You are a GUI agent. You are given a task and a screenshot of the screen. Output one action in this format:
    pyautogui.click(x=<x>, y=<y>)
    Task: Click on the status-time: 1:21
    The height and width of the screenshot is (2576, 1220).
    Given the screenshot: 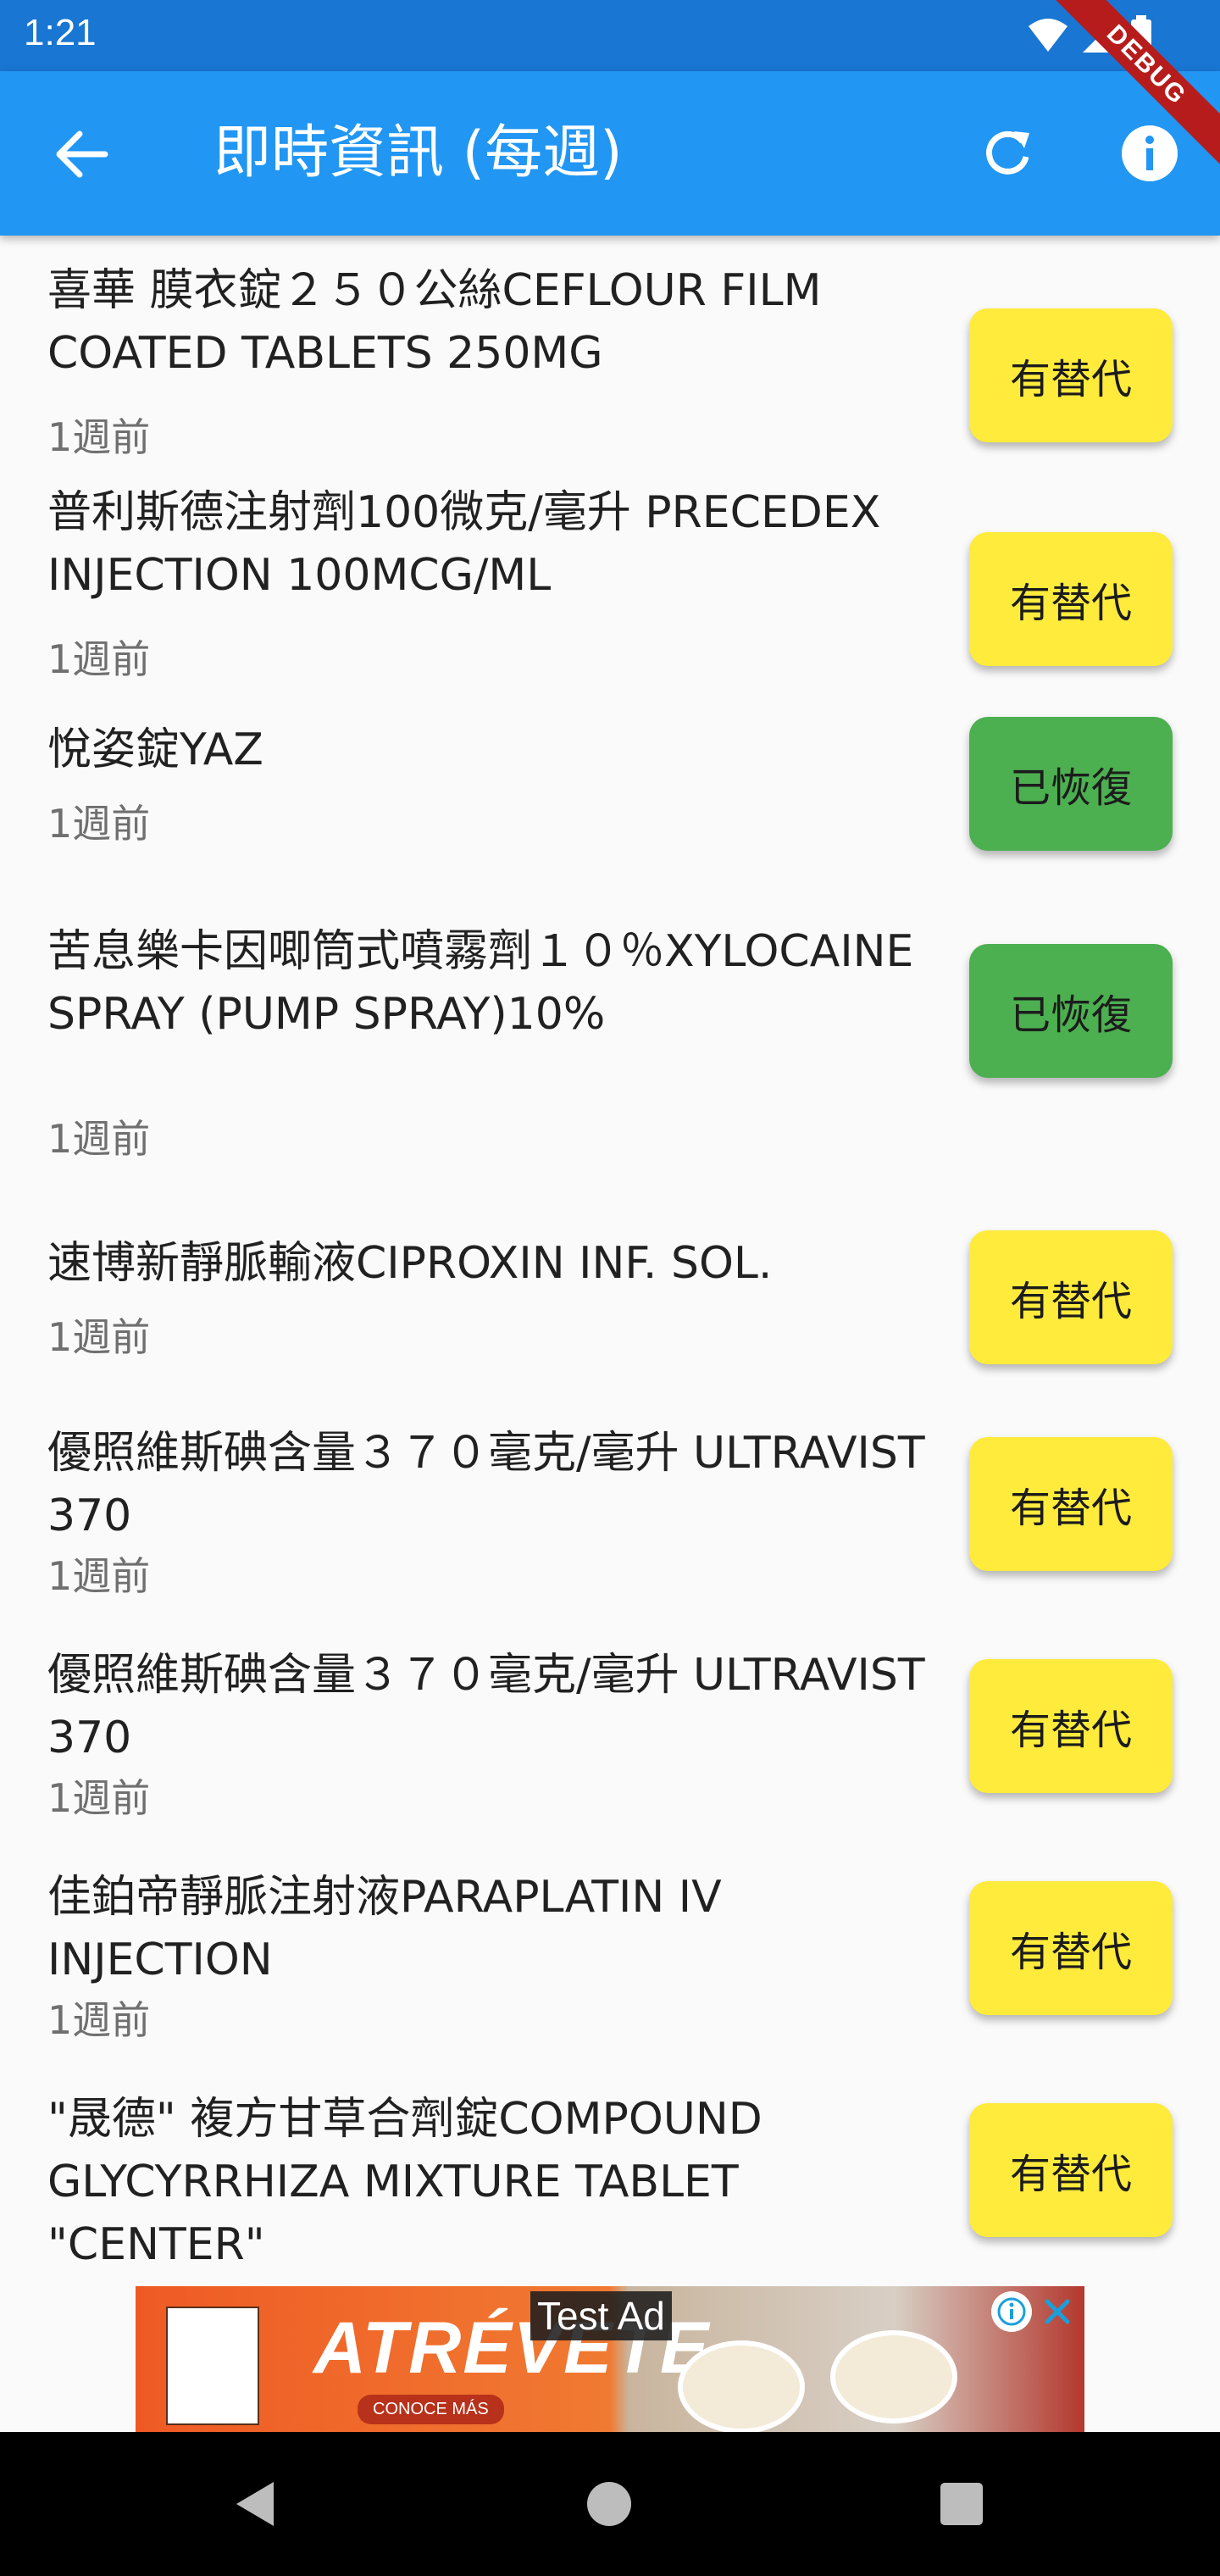 What is the action you would take?
    pyautogui.click(x=60, y=32)
    